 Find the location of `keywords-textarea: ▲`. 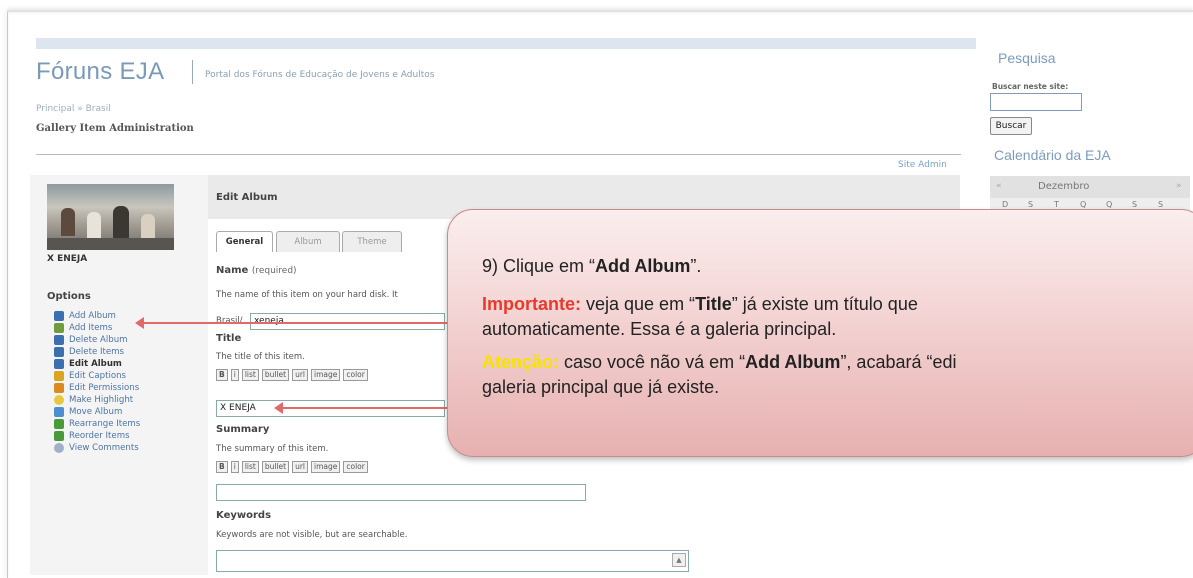

keywords-textarea: ▲ is located at coordinates (452, 561).